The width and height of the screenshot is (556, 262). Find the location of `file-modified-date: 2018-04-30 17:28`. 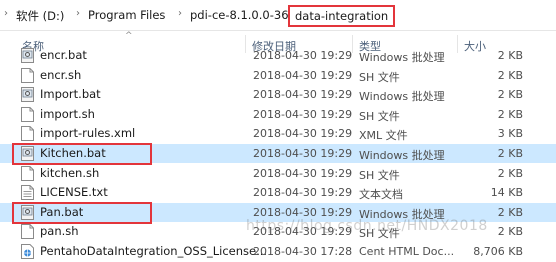

file-modified-date: 2018-04-30 17:28 is located at coordinates (303, 251).